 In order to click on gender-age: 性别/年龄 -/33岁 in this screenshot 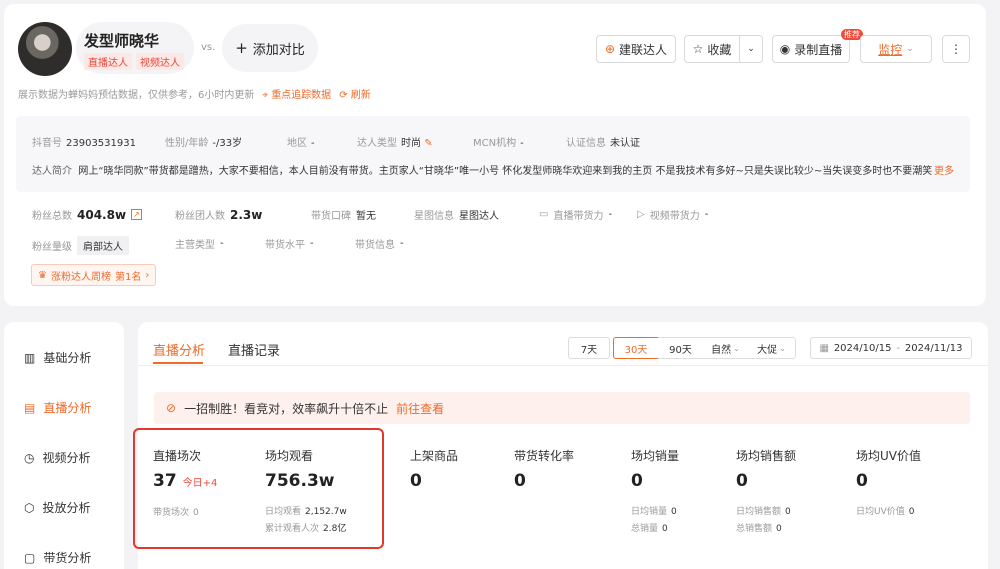, I will do `click(204, 143)`.